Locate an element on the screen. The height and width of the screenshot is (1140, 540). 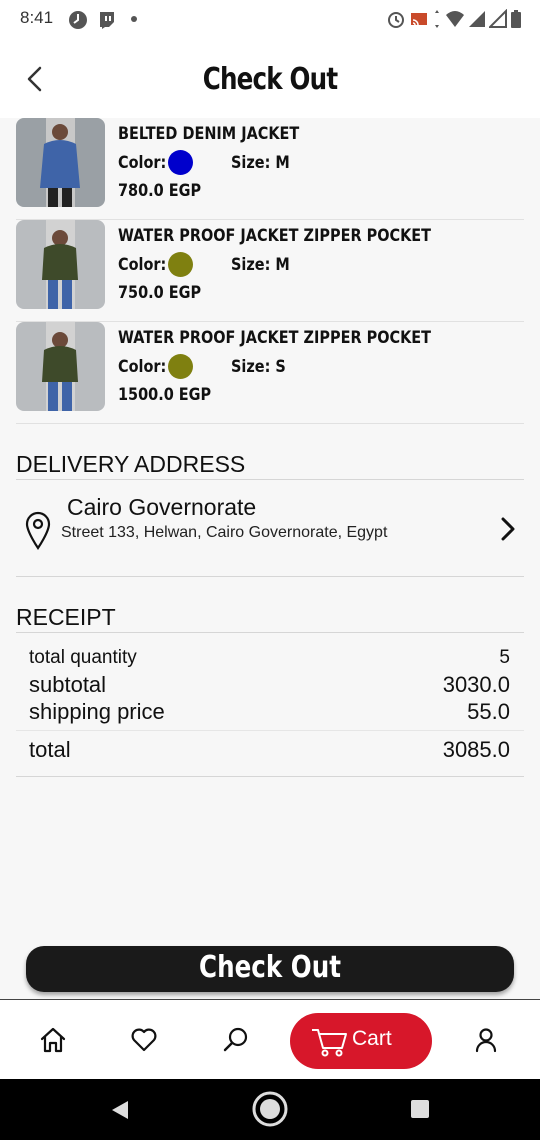
location-pin-icon is located at coordinates (38, 530).